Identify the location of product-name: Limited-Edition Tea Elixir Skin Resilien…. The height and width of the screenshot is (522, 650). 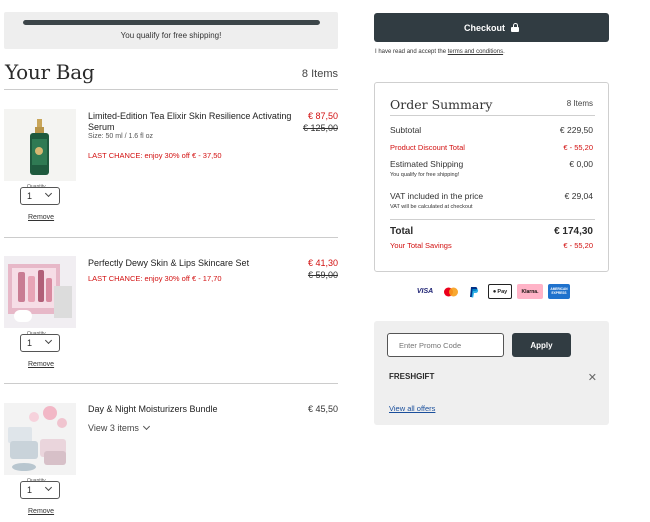
(193, 122).